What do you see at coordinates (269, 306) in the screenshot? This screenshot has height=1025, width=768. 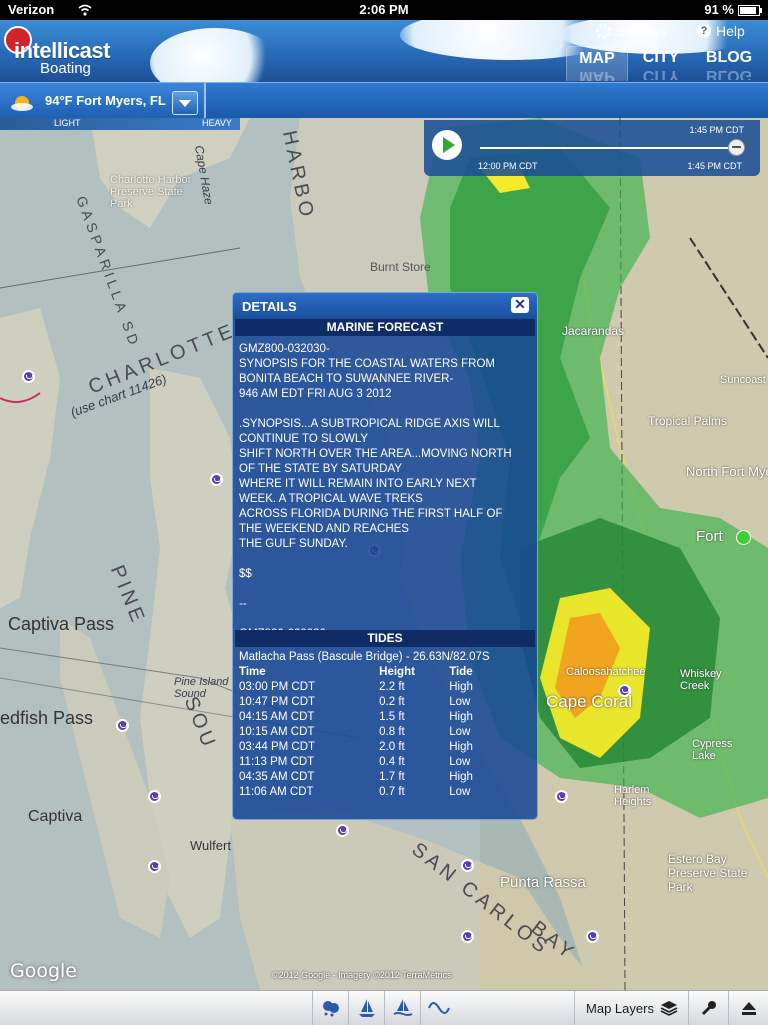 I see `details-title: DETAILS` at bounding box center [269, 306].